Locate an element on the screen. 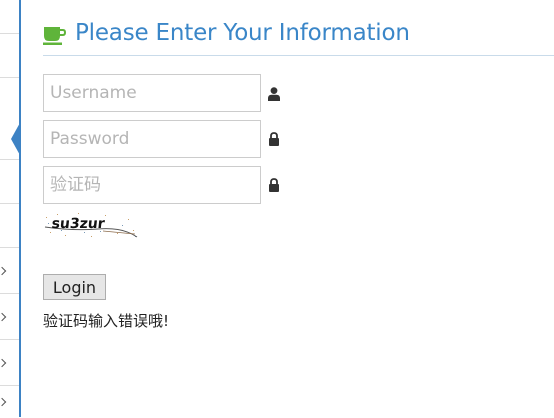 The height and width of the screenshot is (418, 554). active-item-indicator is located at coordinates (16, 139).